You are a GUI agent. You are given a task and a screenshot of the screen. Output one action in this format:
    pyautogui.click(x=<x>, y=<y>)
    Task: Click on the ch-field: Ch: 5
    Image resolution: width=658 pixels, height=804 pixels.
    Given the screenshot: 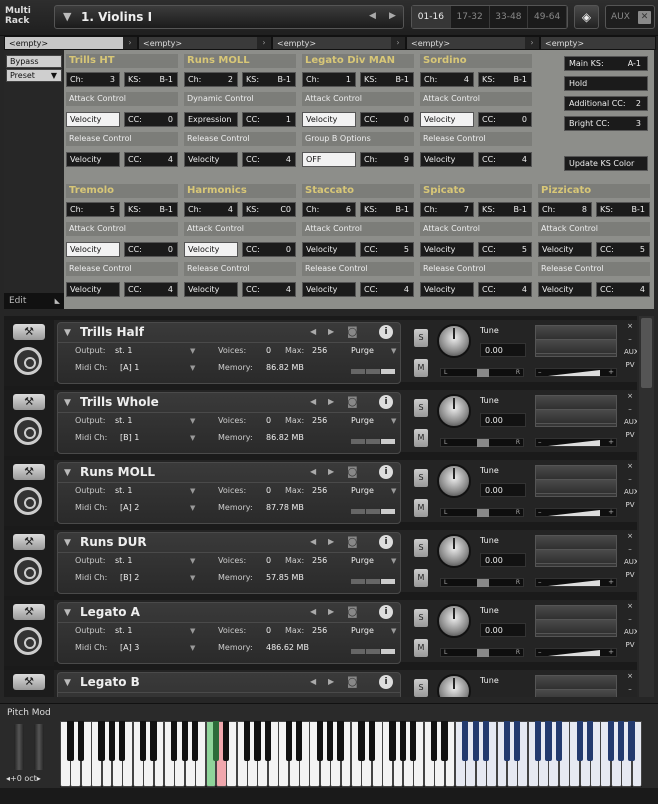 What is the action you would take?
    pyautogui.click(x=93, y=209)
    